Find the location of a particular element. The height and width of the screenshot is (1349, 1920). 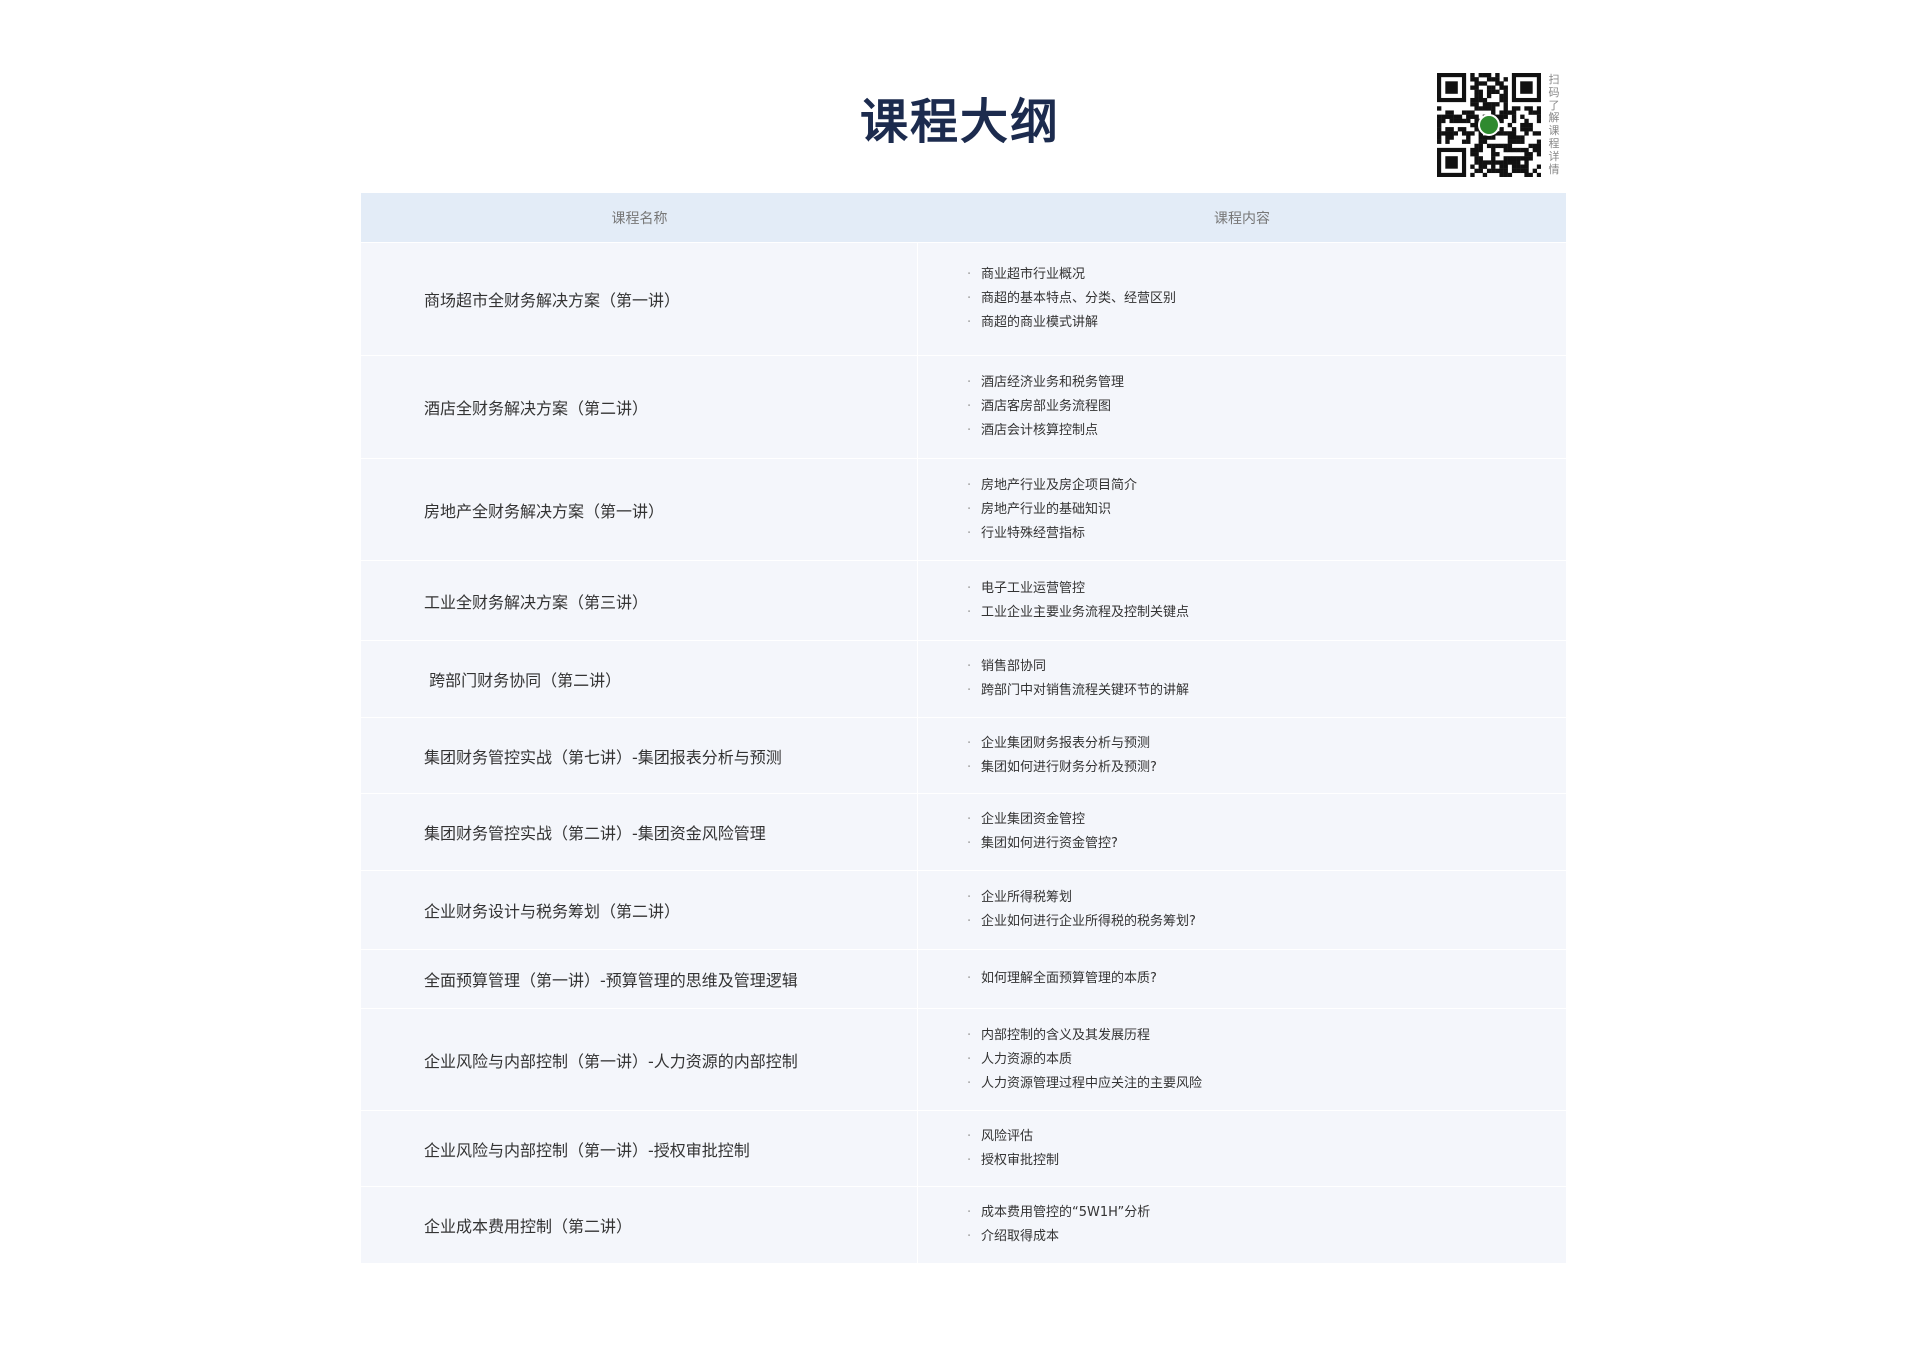

course-content-cell: 如何理解全面预算管理的本质? is located at coordinates (1242, 978).